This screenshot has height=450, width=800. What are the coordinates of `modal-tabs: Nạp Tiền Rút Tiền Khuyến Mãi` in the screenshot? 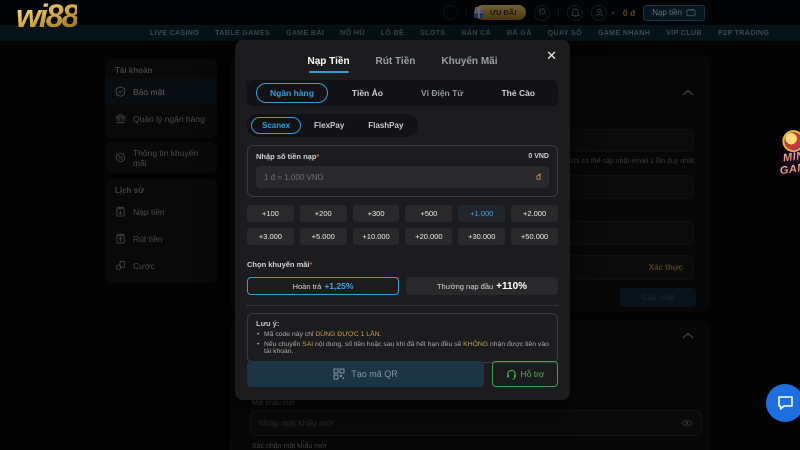 It's located at (402, 56).